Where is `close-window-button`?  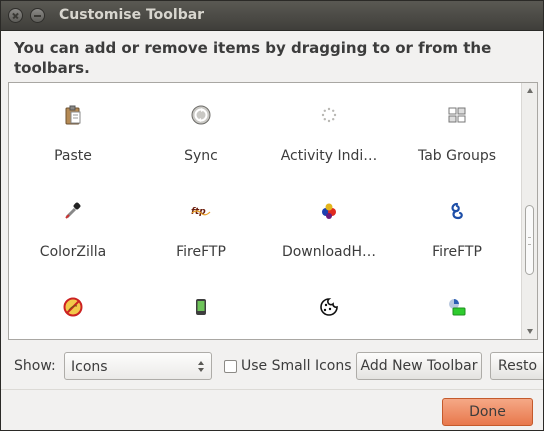
close-window-button is located at coordinates (15, 15).